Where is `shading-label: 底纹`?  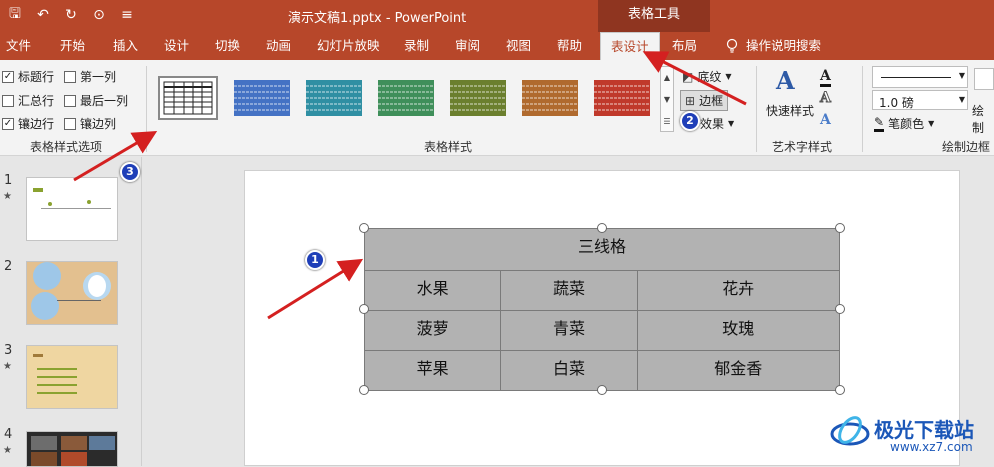 shading-label: 底纹 is located at coordinates (709, 77).